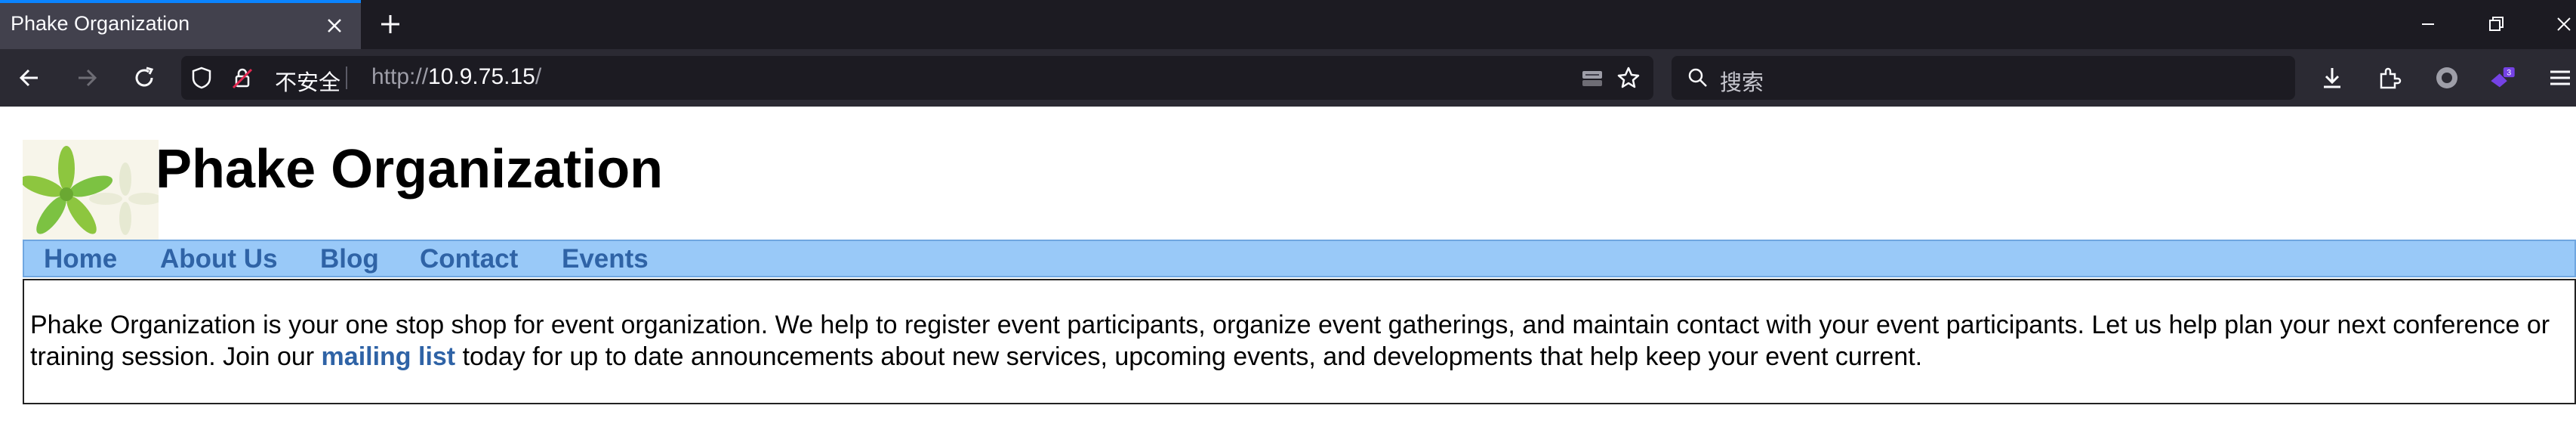 The height and width of the screenshot is (427, 2576). What do you see at coordinates (2564, 24) in the screenshot?
I see `window-close-icon` at bounding box center [2564, 24].